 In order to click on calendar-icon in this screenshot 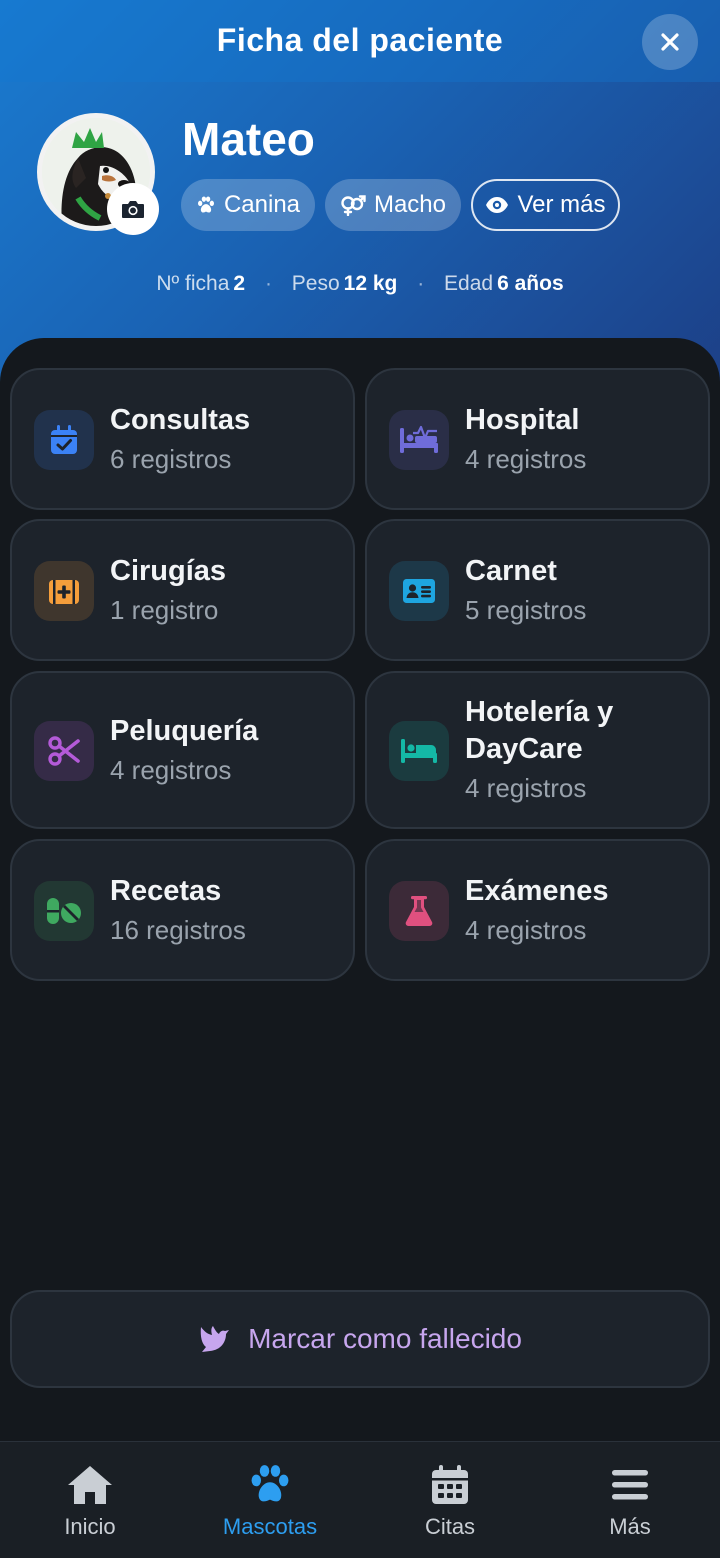, I will do `click(450, 1484)`.